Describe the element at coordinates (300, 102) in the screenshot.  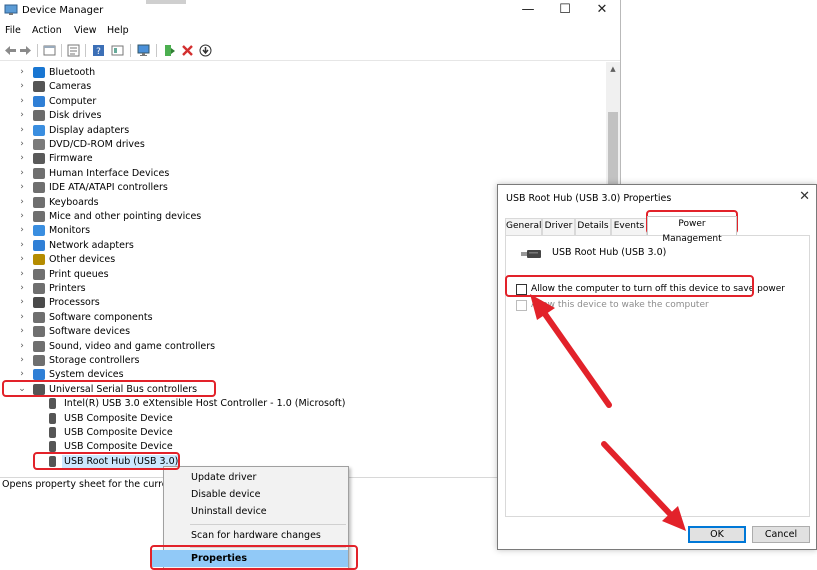
I see `tree-item-computer: › Computer` at that location.